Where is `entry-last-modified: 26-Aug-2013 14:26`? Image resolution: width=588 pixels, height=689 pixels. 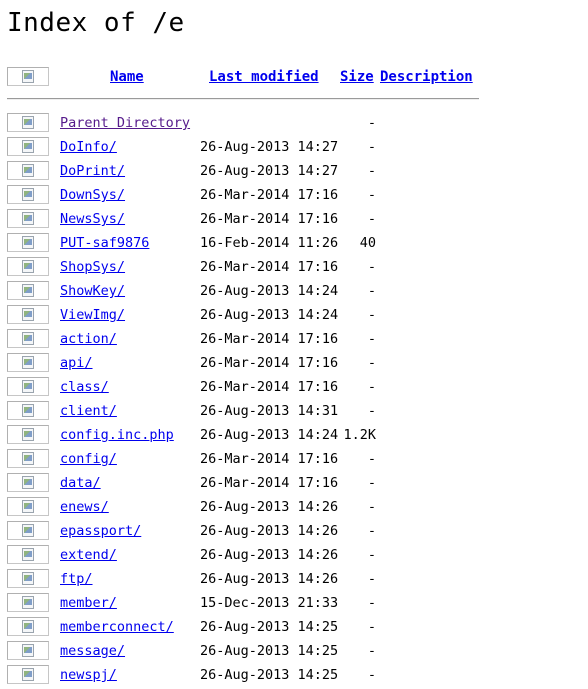
entry-last-modified: 26-Aug-2013 14:26 is located at coordinates (269, 507).